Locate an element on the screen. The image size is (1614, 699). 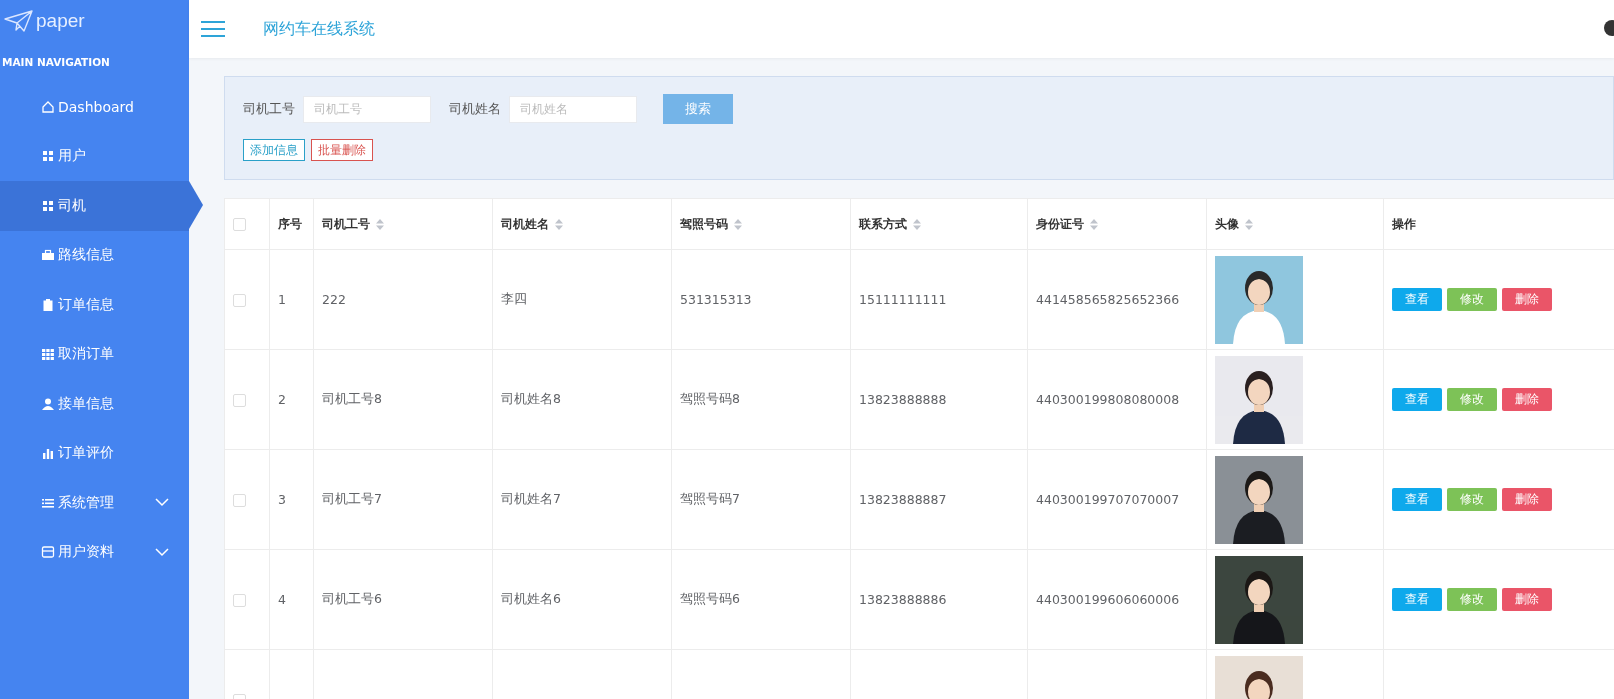
clipboard-icon is located at coordinates (48, 304).